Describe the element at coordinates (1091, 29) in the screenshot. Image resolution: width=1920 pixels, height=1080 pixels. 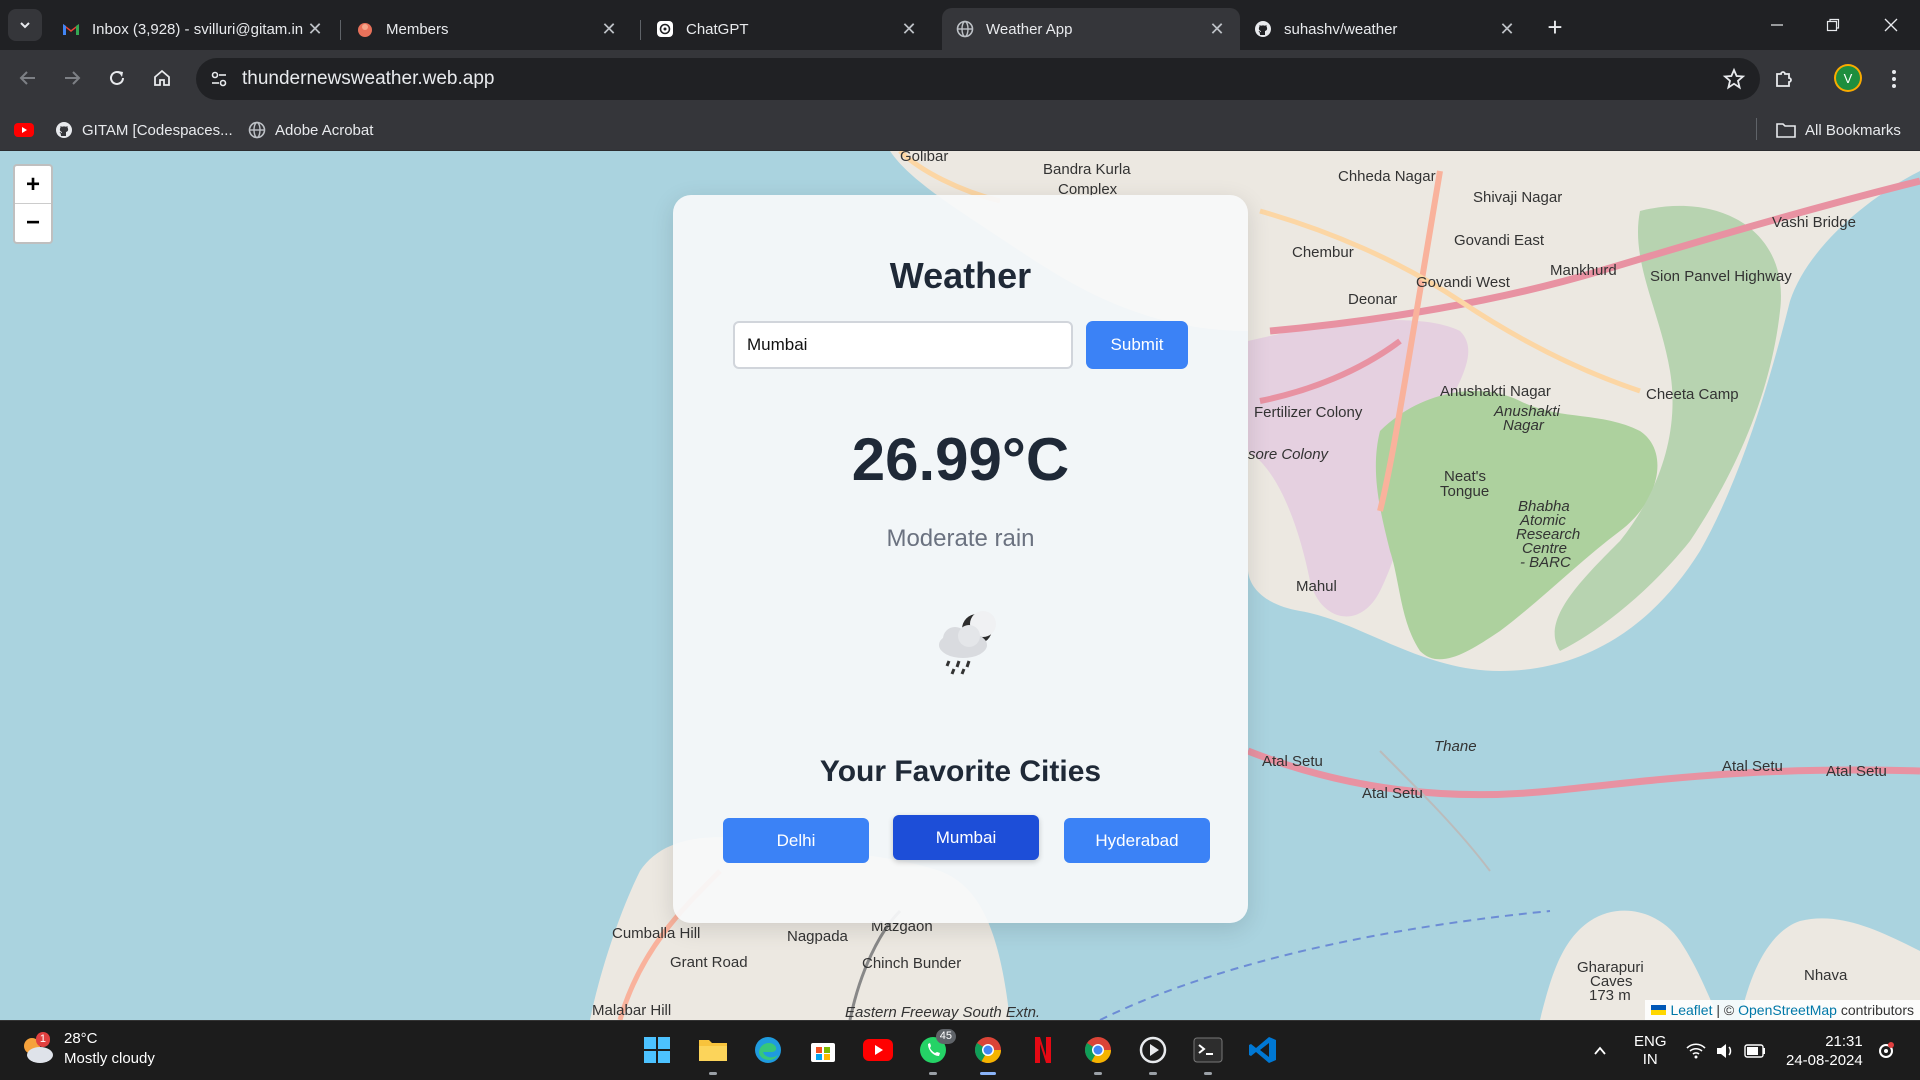
I see `tab-weather-app: Weather App ✕` at that location.